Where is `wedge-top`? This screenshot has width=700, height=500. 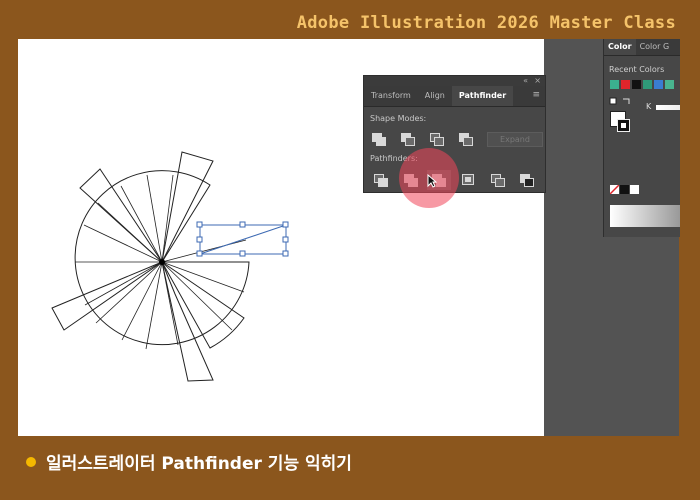 wedge-top is located at coordinates (187, 207).